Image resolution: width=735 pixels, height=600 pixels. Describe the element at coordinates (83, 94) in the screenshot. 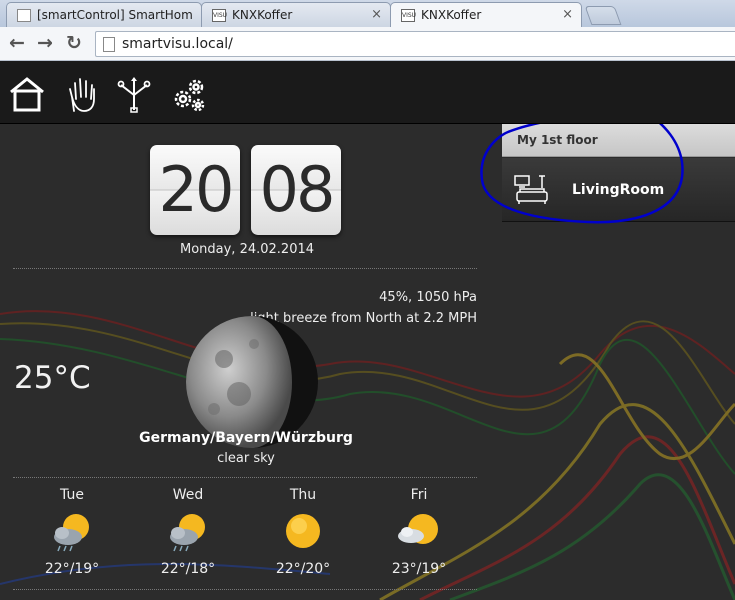

I see `hand-icon` at that location.